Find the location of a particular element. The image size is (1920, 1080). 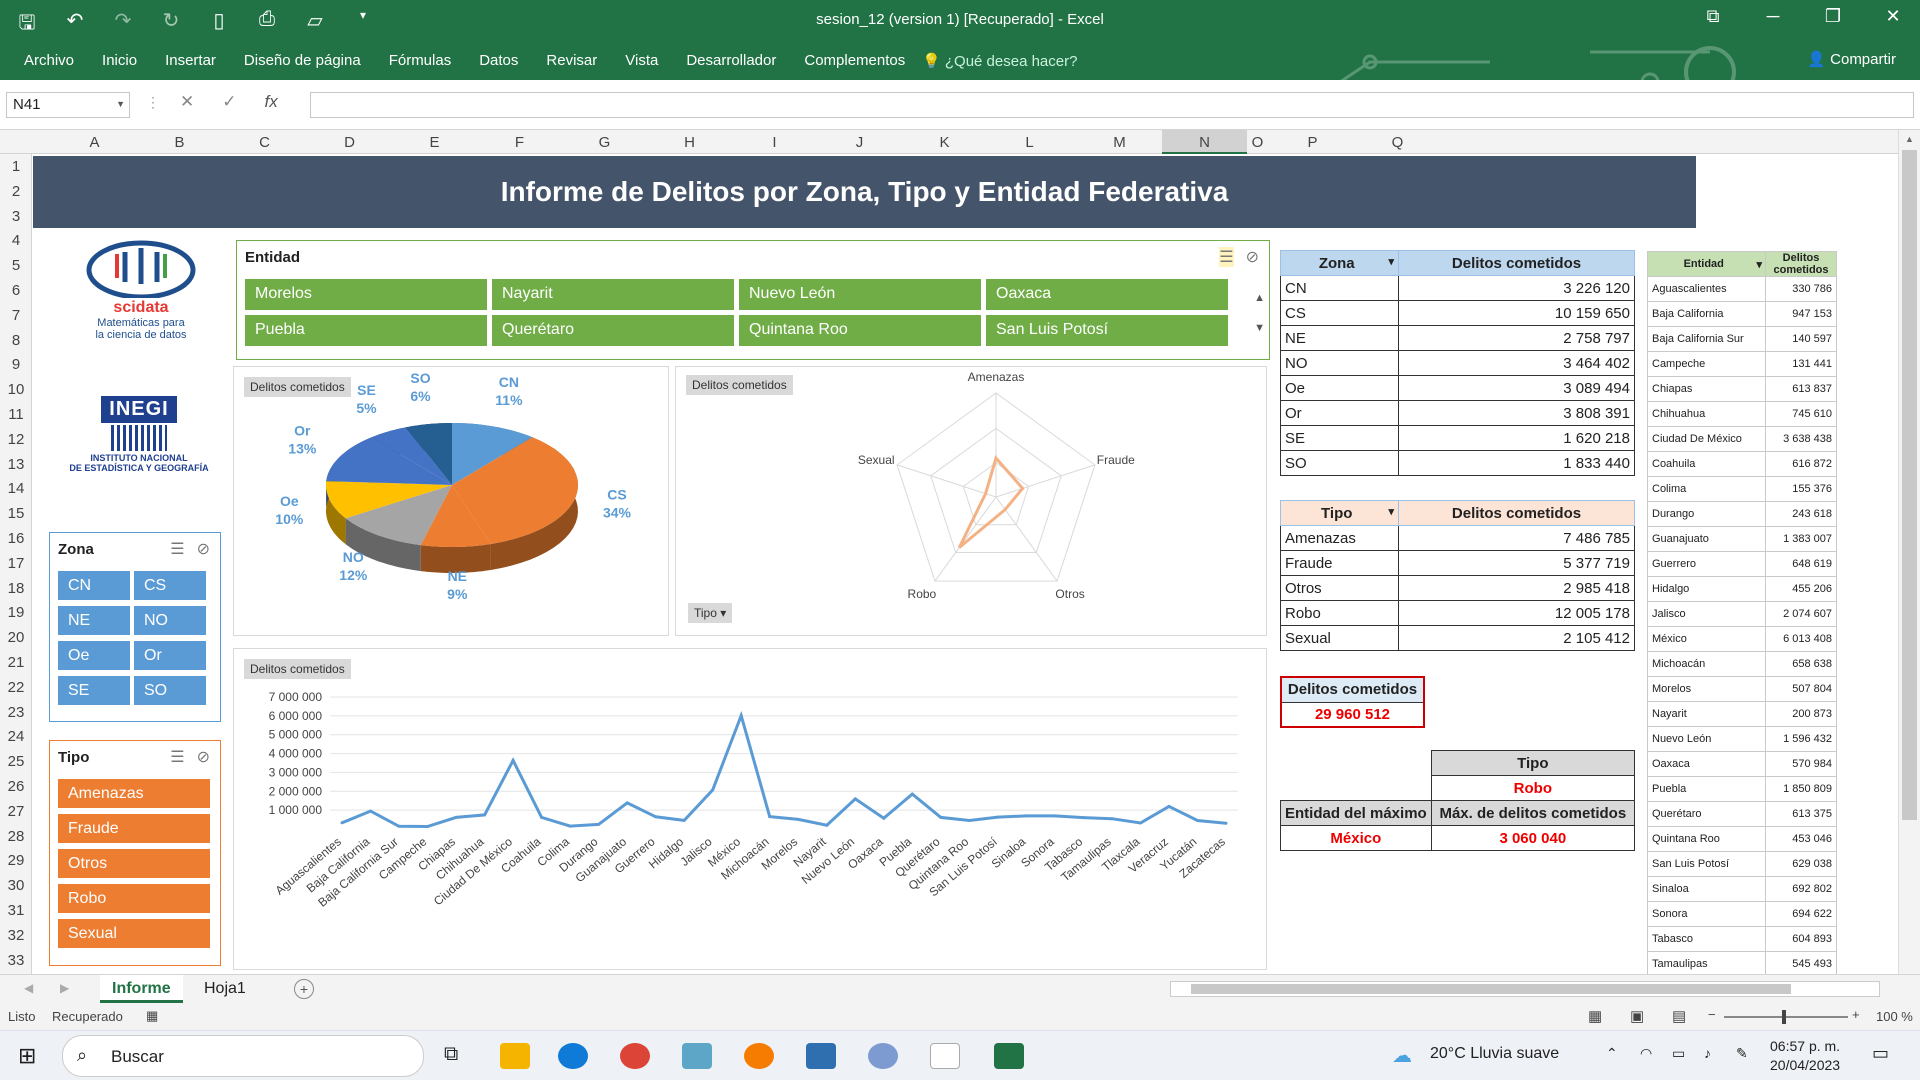

entidad_table-label-cell: Nuevo León is located at coordinates (1706, 739).